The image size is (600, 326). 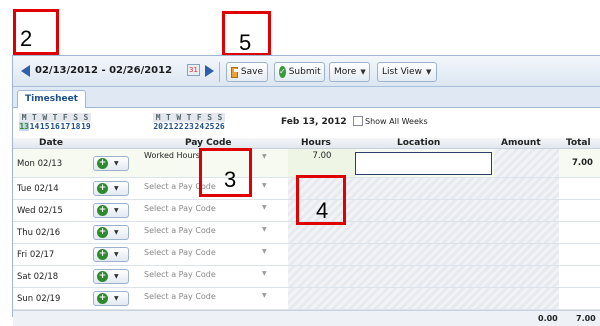 I want to click on submit-button: ✓ Submit, so click(x=299, y=72).